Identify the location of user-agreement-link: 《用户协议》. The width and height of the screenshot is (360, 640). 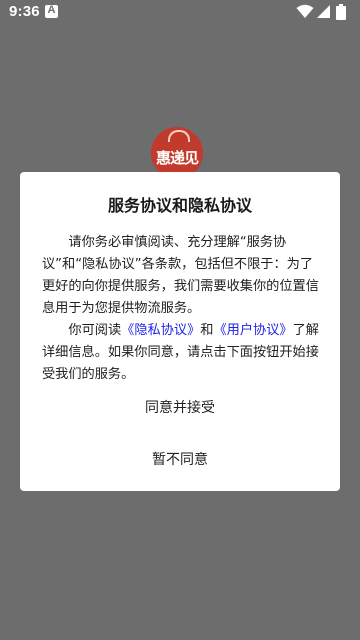
(252, 330).